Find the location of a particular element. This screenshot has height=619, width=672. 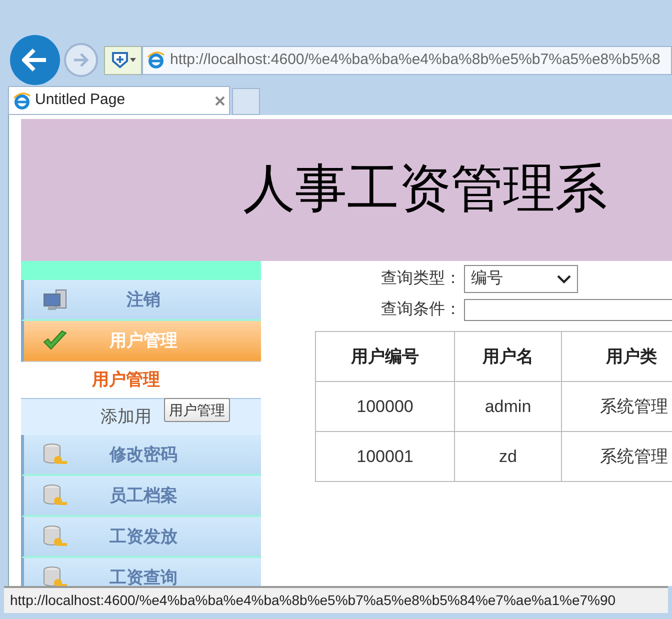

table-cell: 100000 is located at coordinates (385, 407).